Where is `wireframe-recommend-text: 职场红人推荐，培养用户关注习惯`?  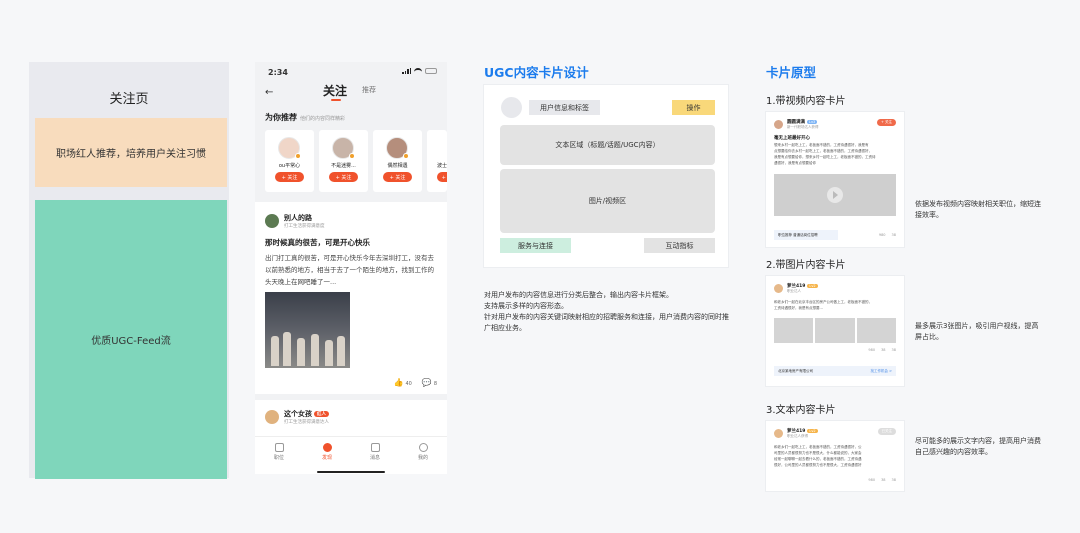
wireframe-recommend-text: 职场红人推荐，培养用户关注习惯 is located at coordinates (131, 154).